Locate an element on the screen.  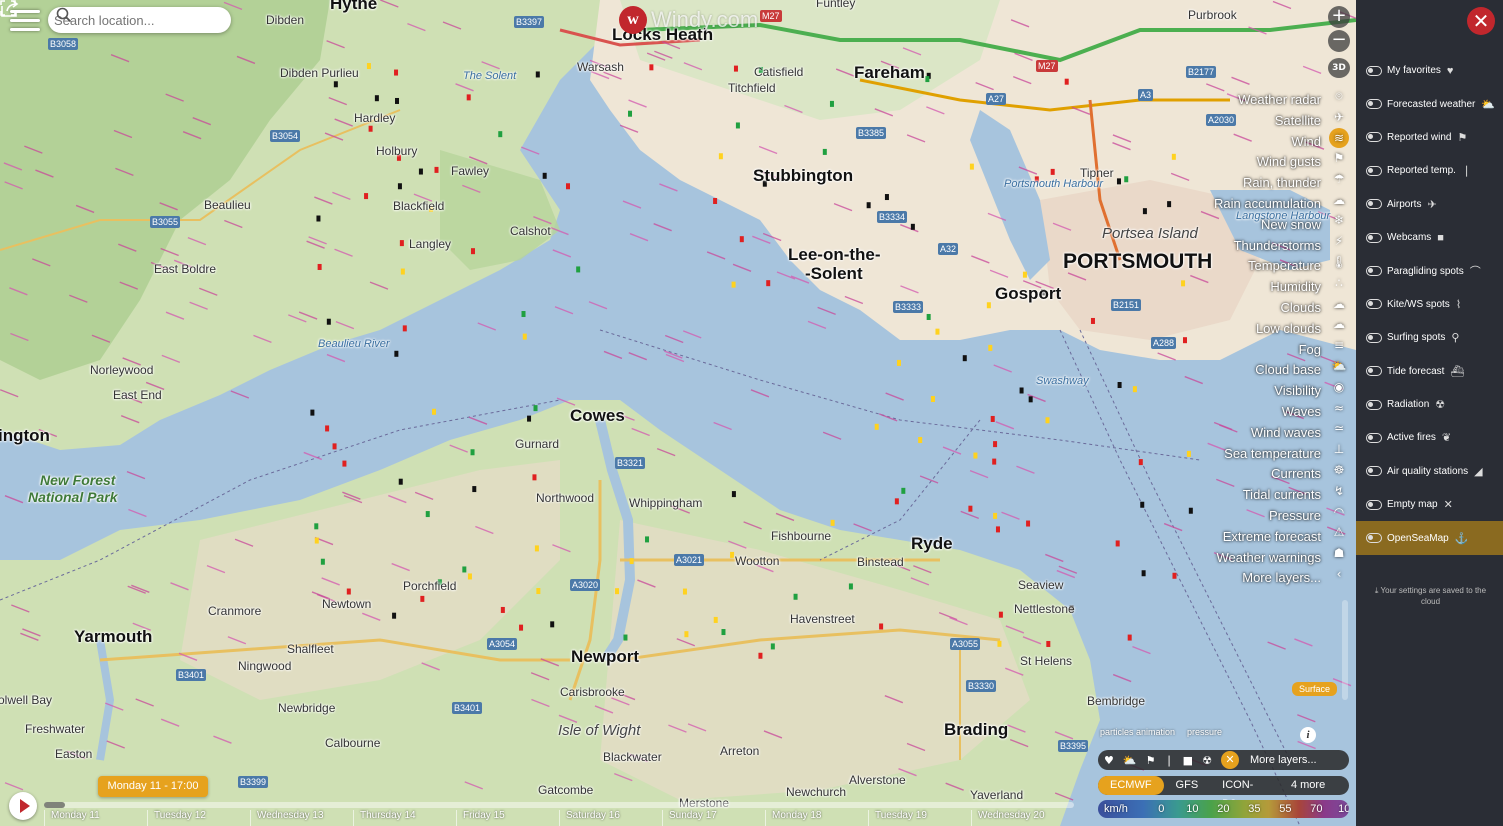
currents-icon: ☸ is located at coordinates (1339, 470).